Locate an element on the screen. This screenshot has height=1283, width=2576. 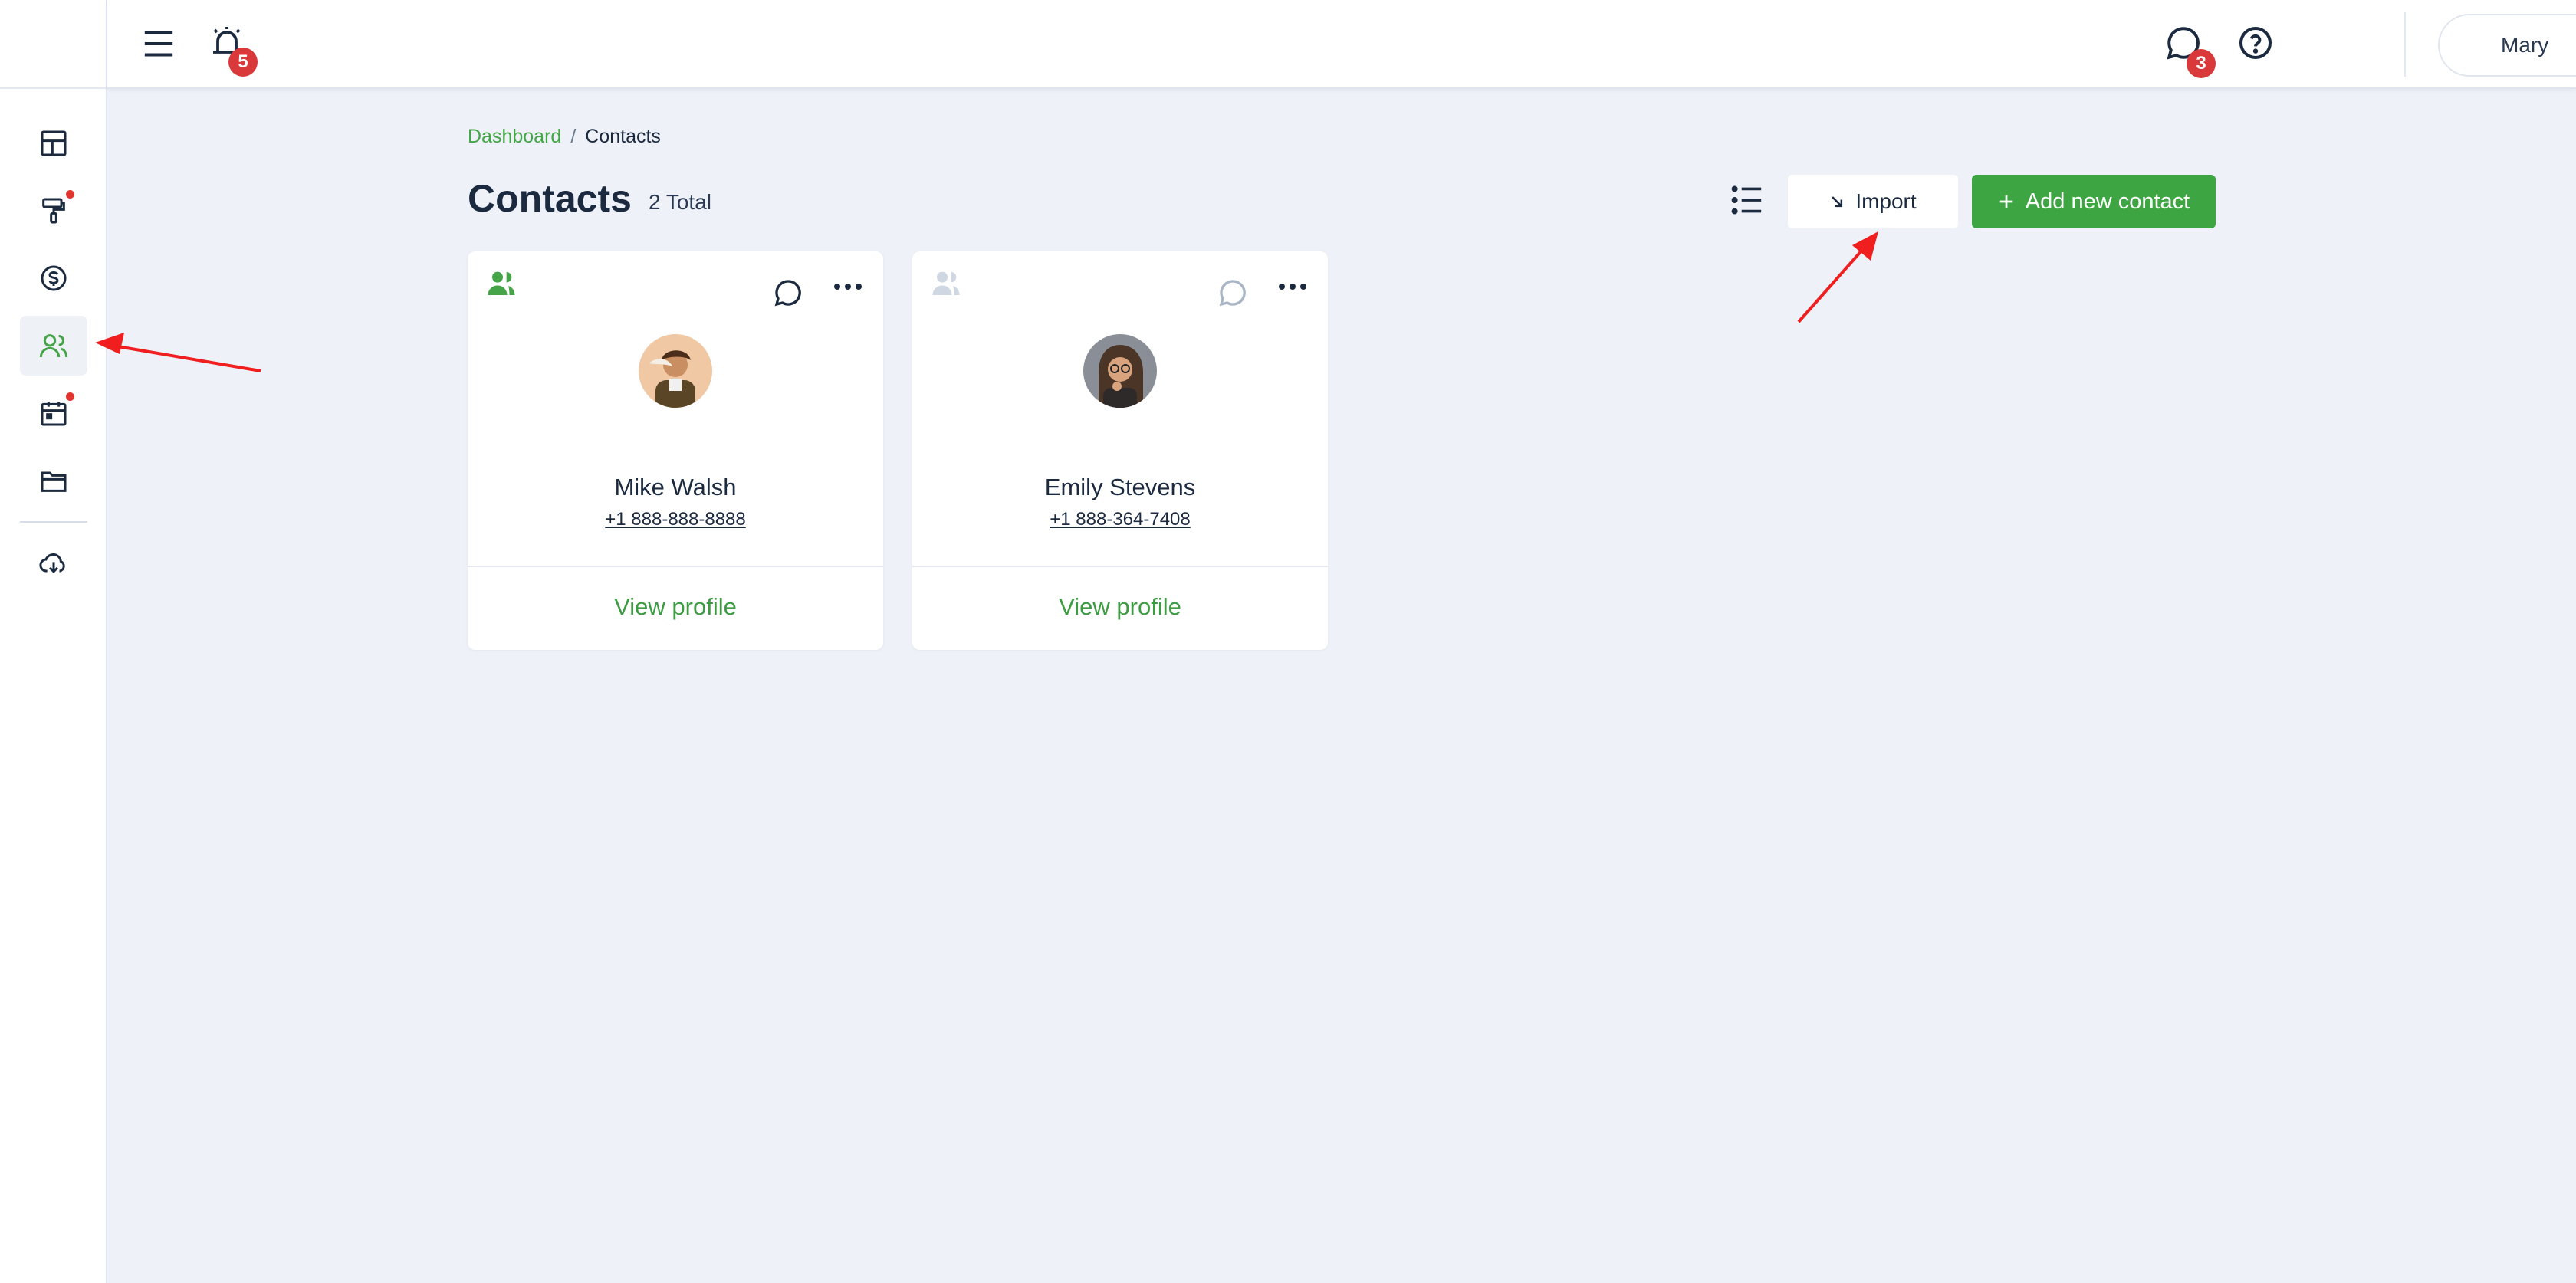
contact-card: Mike Walsh +1 888-888-8888 View profile is located at coordinates (675, 450).